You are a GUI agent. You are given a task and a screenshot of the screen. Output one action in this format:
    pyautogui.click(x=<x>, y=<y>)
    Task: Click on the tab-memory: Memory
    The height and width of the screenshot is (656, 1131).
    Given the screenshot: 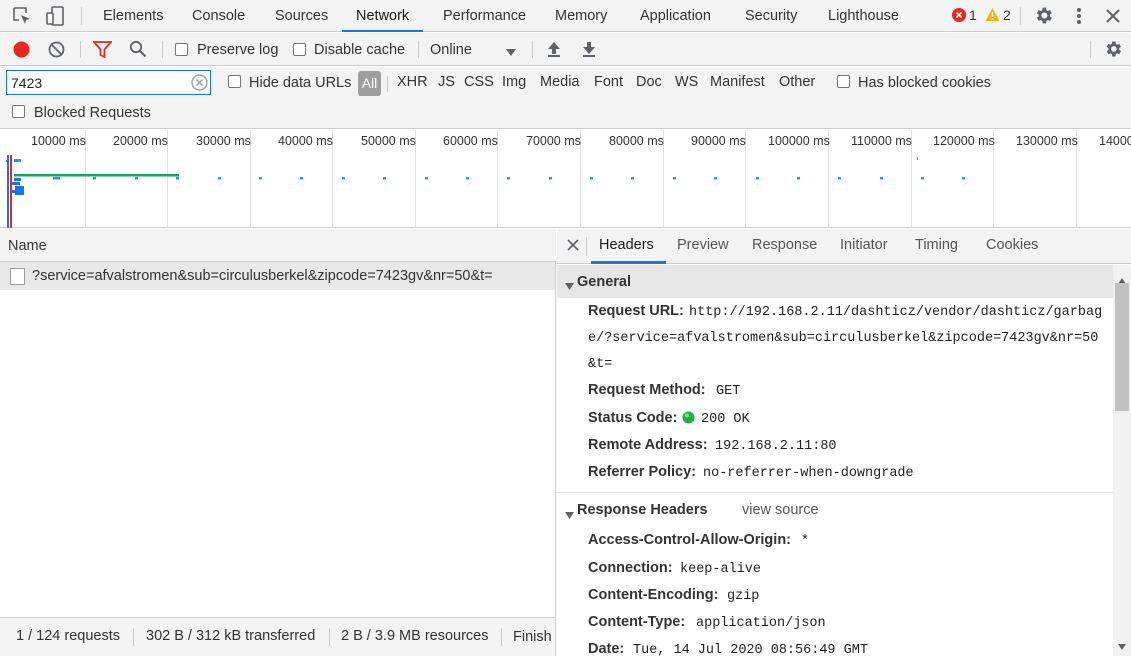 What is the action you would take?
    pyautogui.click(x=581, y=16)
    